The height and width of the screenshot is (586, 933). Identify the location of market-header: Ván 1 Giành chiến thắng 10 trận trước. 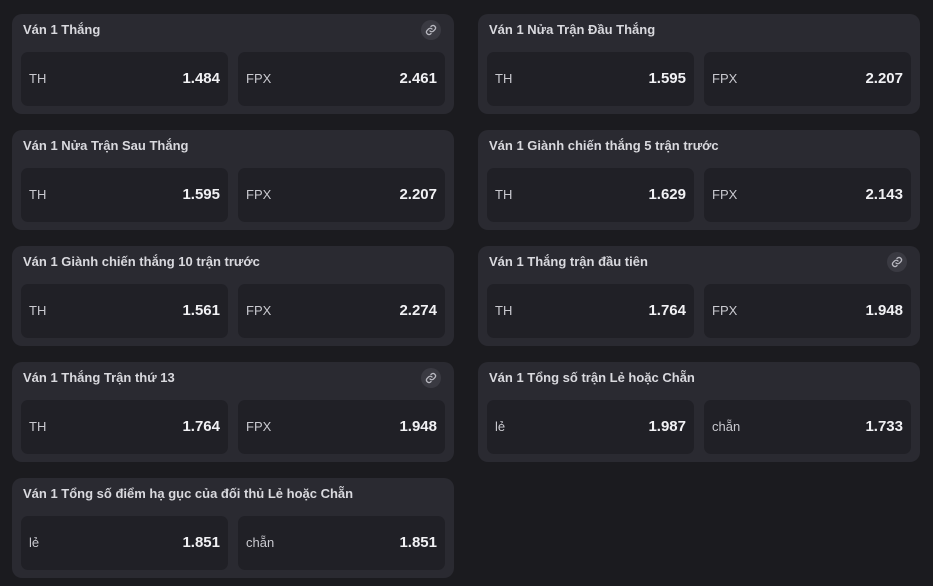
(233, 262).